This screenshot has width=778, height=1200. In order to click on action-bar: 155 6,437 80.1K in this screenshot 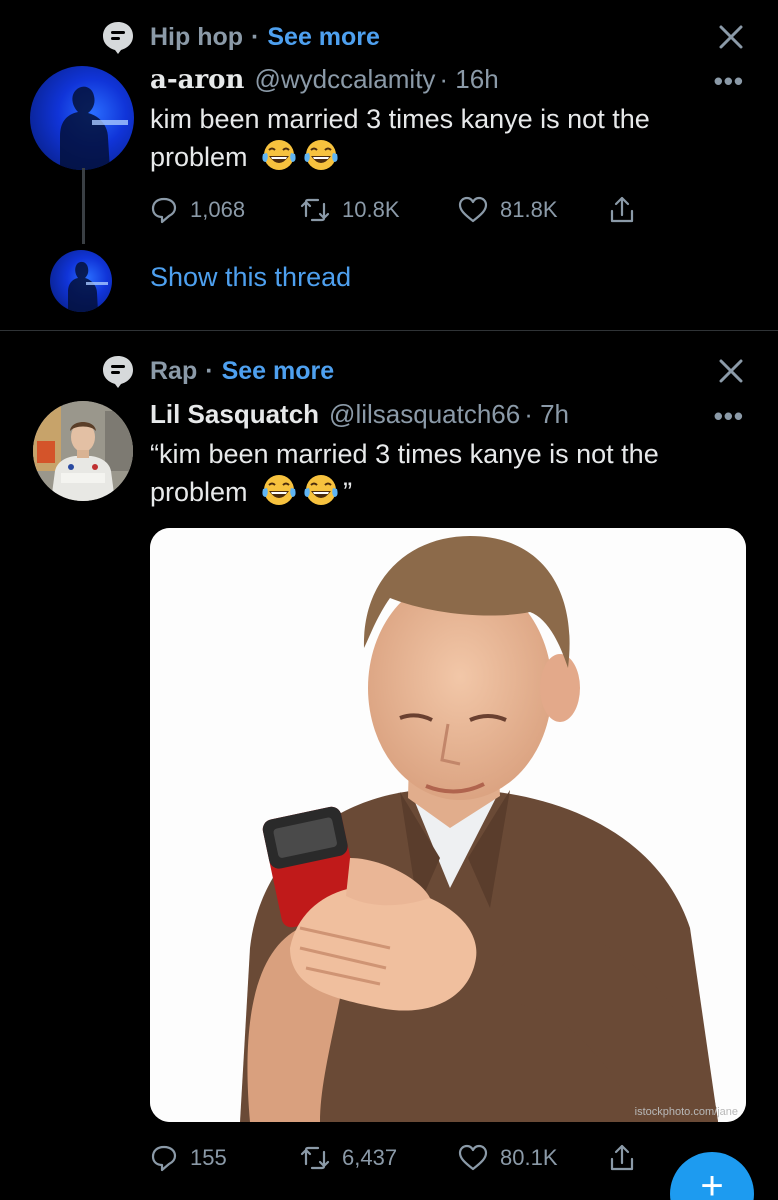, I will do `click(399, 1158)`.